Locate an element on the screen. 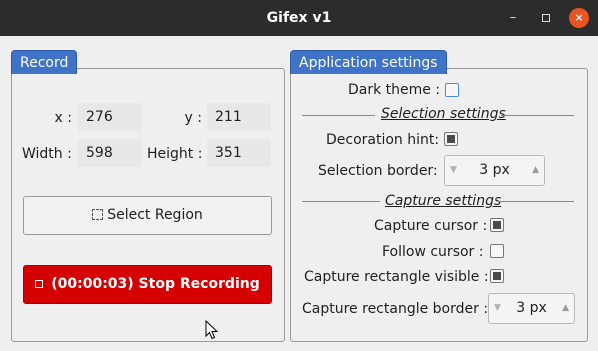 This screenshot has height=351, width=598. selection-border-spinbox: ▼ 3 px ▲ is located at coordinates (494, 170).